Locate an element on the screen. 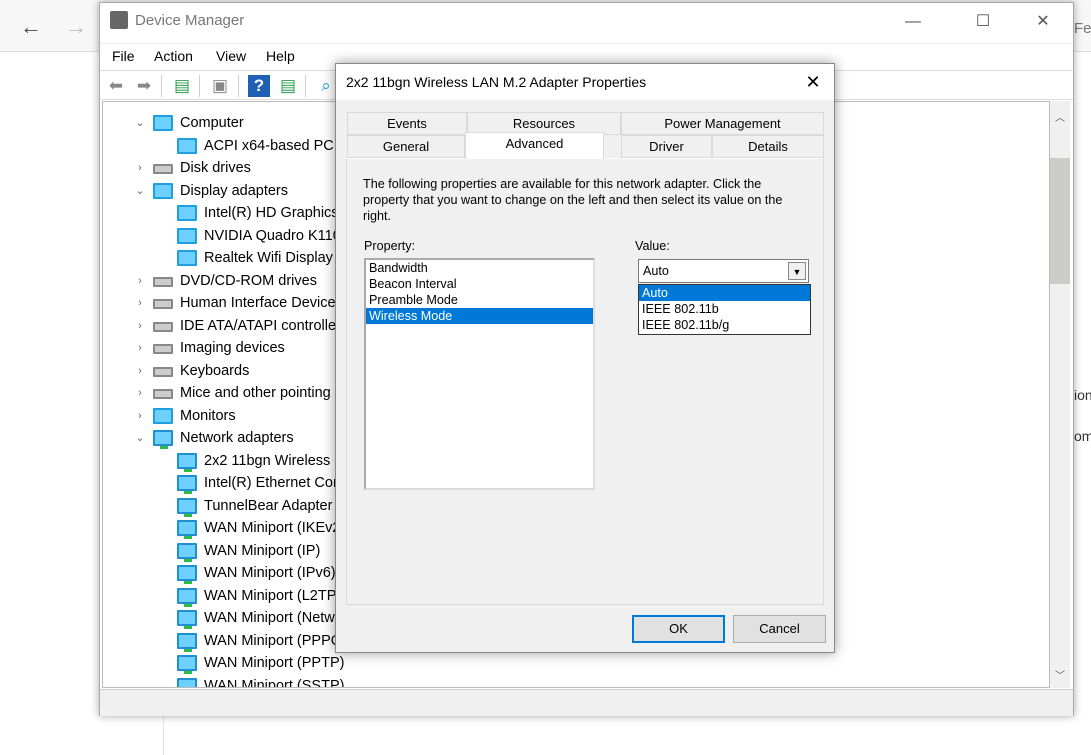  action-pane-icon: ▤ is located at coordinates (288, 86).